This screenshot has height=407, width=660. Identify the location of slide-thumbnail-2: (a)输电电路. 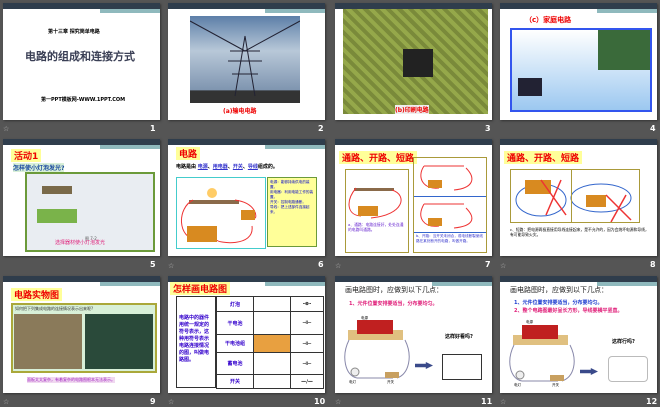
(246, 61).